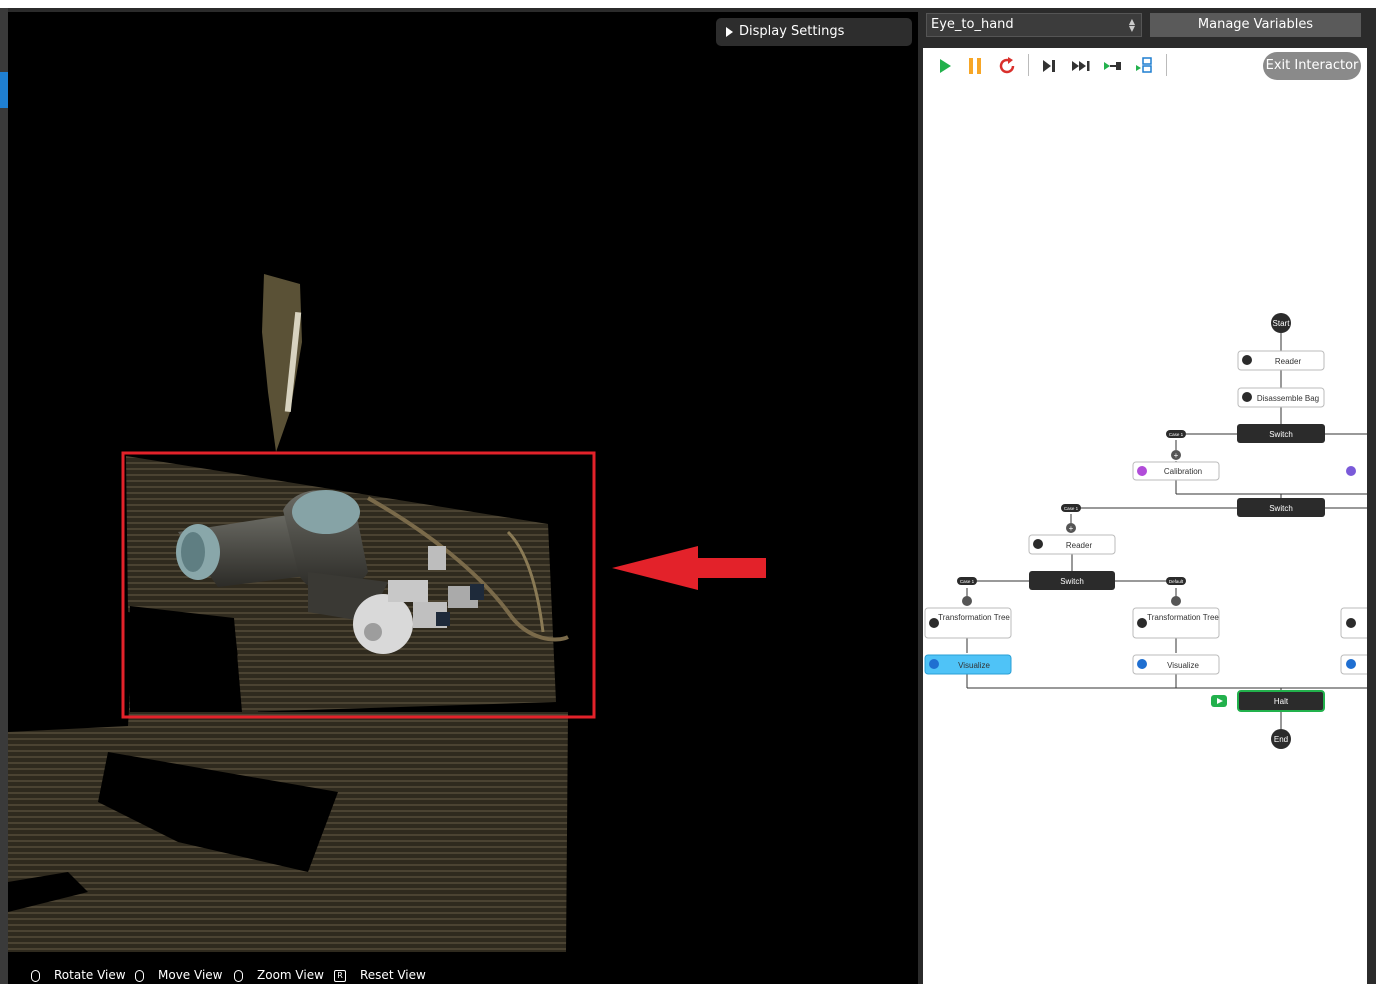 This screenshot has height=984, width=1376. What do you see at coordinates (1282, 323) in the screenshot?
I see `start-node: Start` at bounding box center [1282, 323].